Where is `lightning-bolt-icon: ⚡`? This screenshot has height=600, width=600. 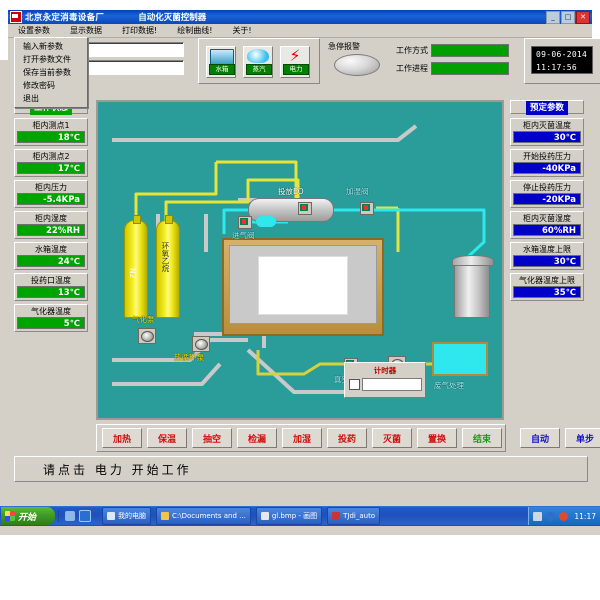
lightning-bolt-icon: ⚡ is located at coordinates (295, 55).